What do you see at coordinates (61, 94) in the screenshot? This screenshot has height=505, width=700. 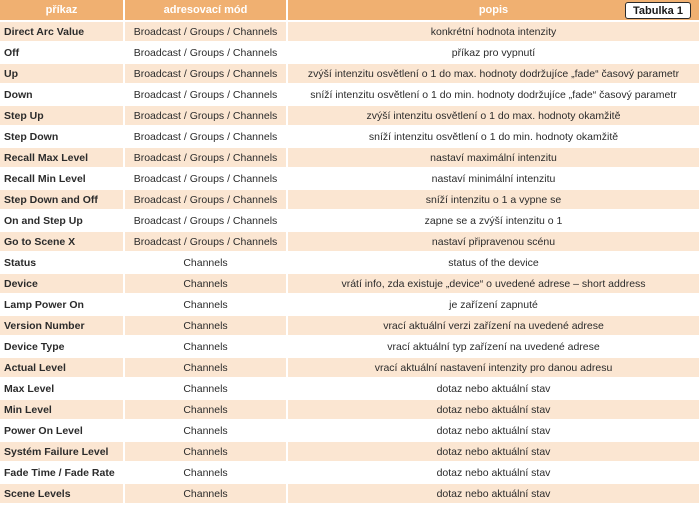 I see `cell-command: Down` at bounding box center [61, 94].